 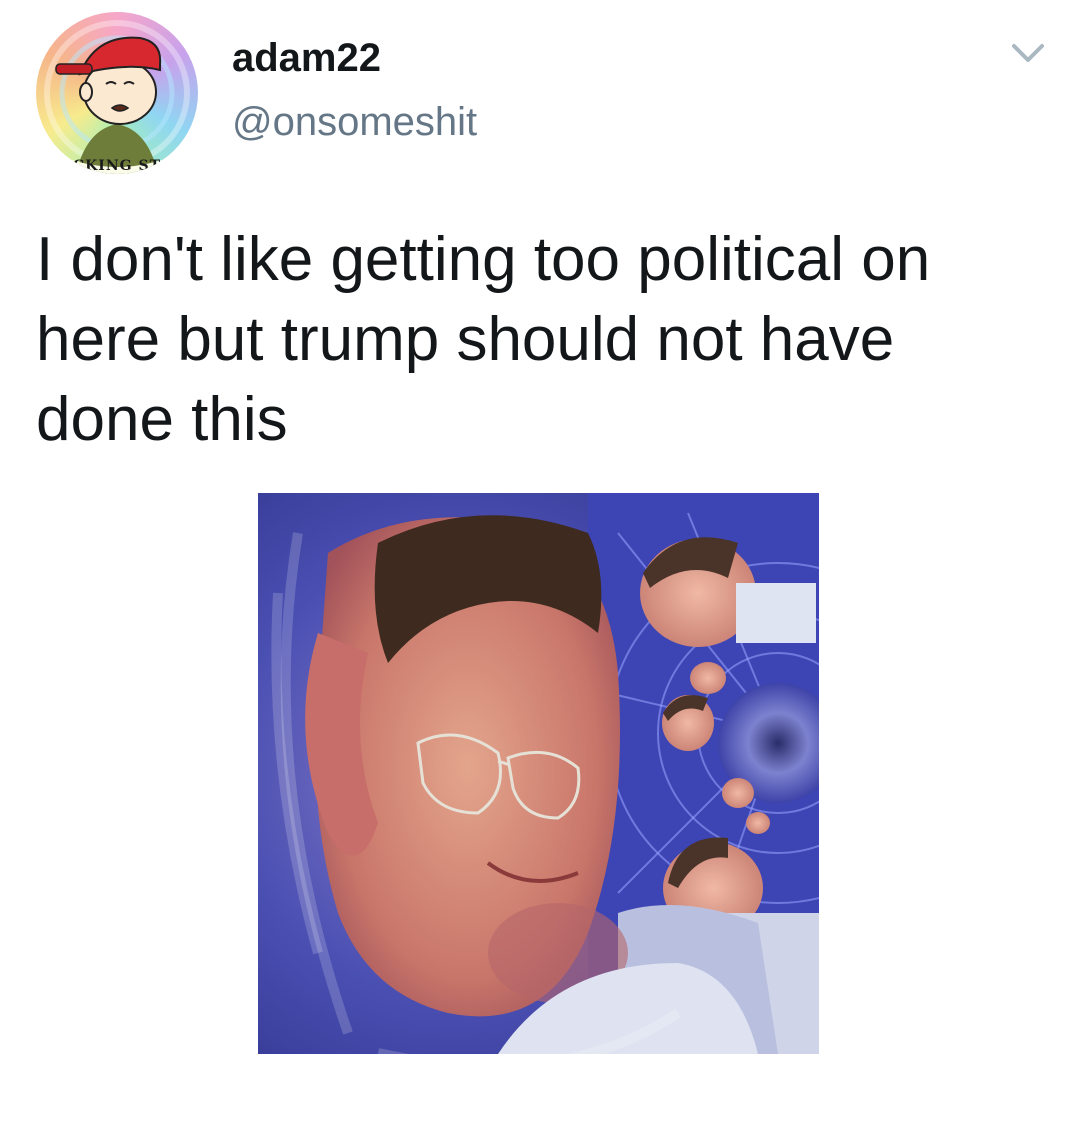 I want to click on display-name: adam22, so click(x=306, y=58).